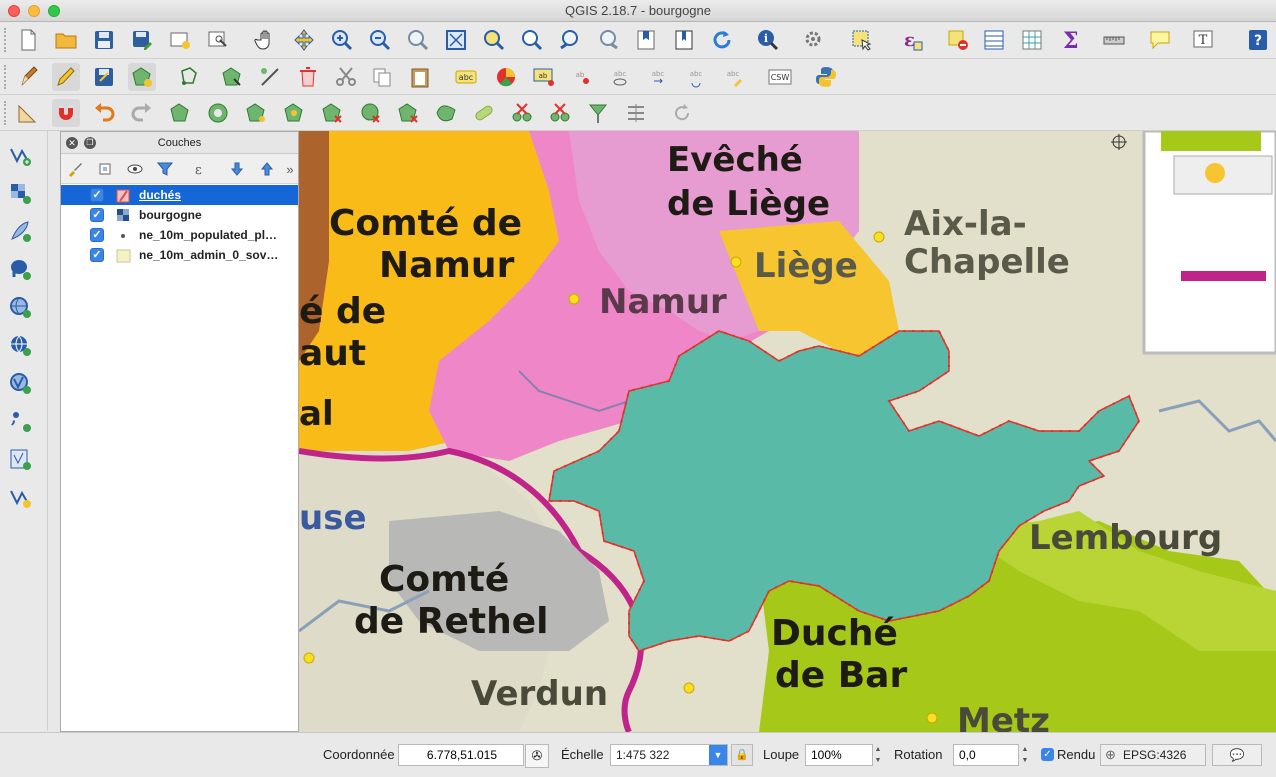 The width and height of the screenshot is (1276, 777). Describe the element at coordinates (420, 77) in the screenshot. I see `paste-features-button` at that location.